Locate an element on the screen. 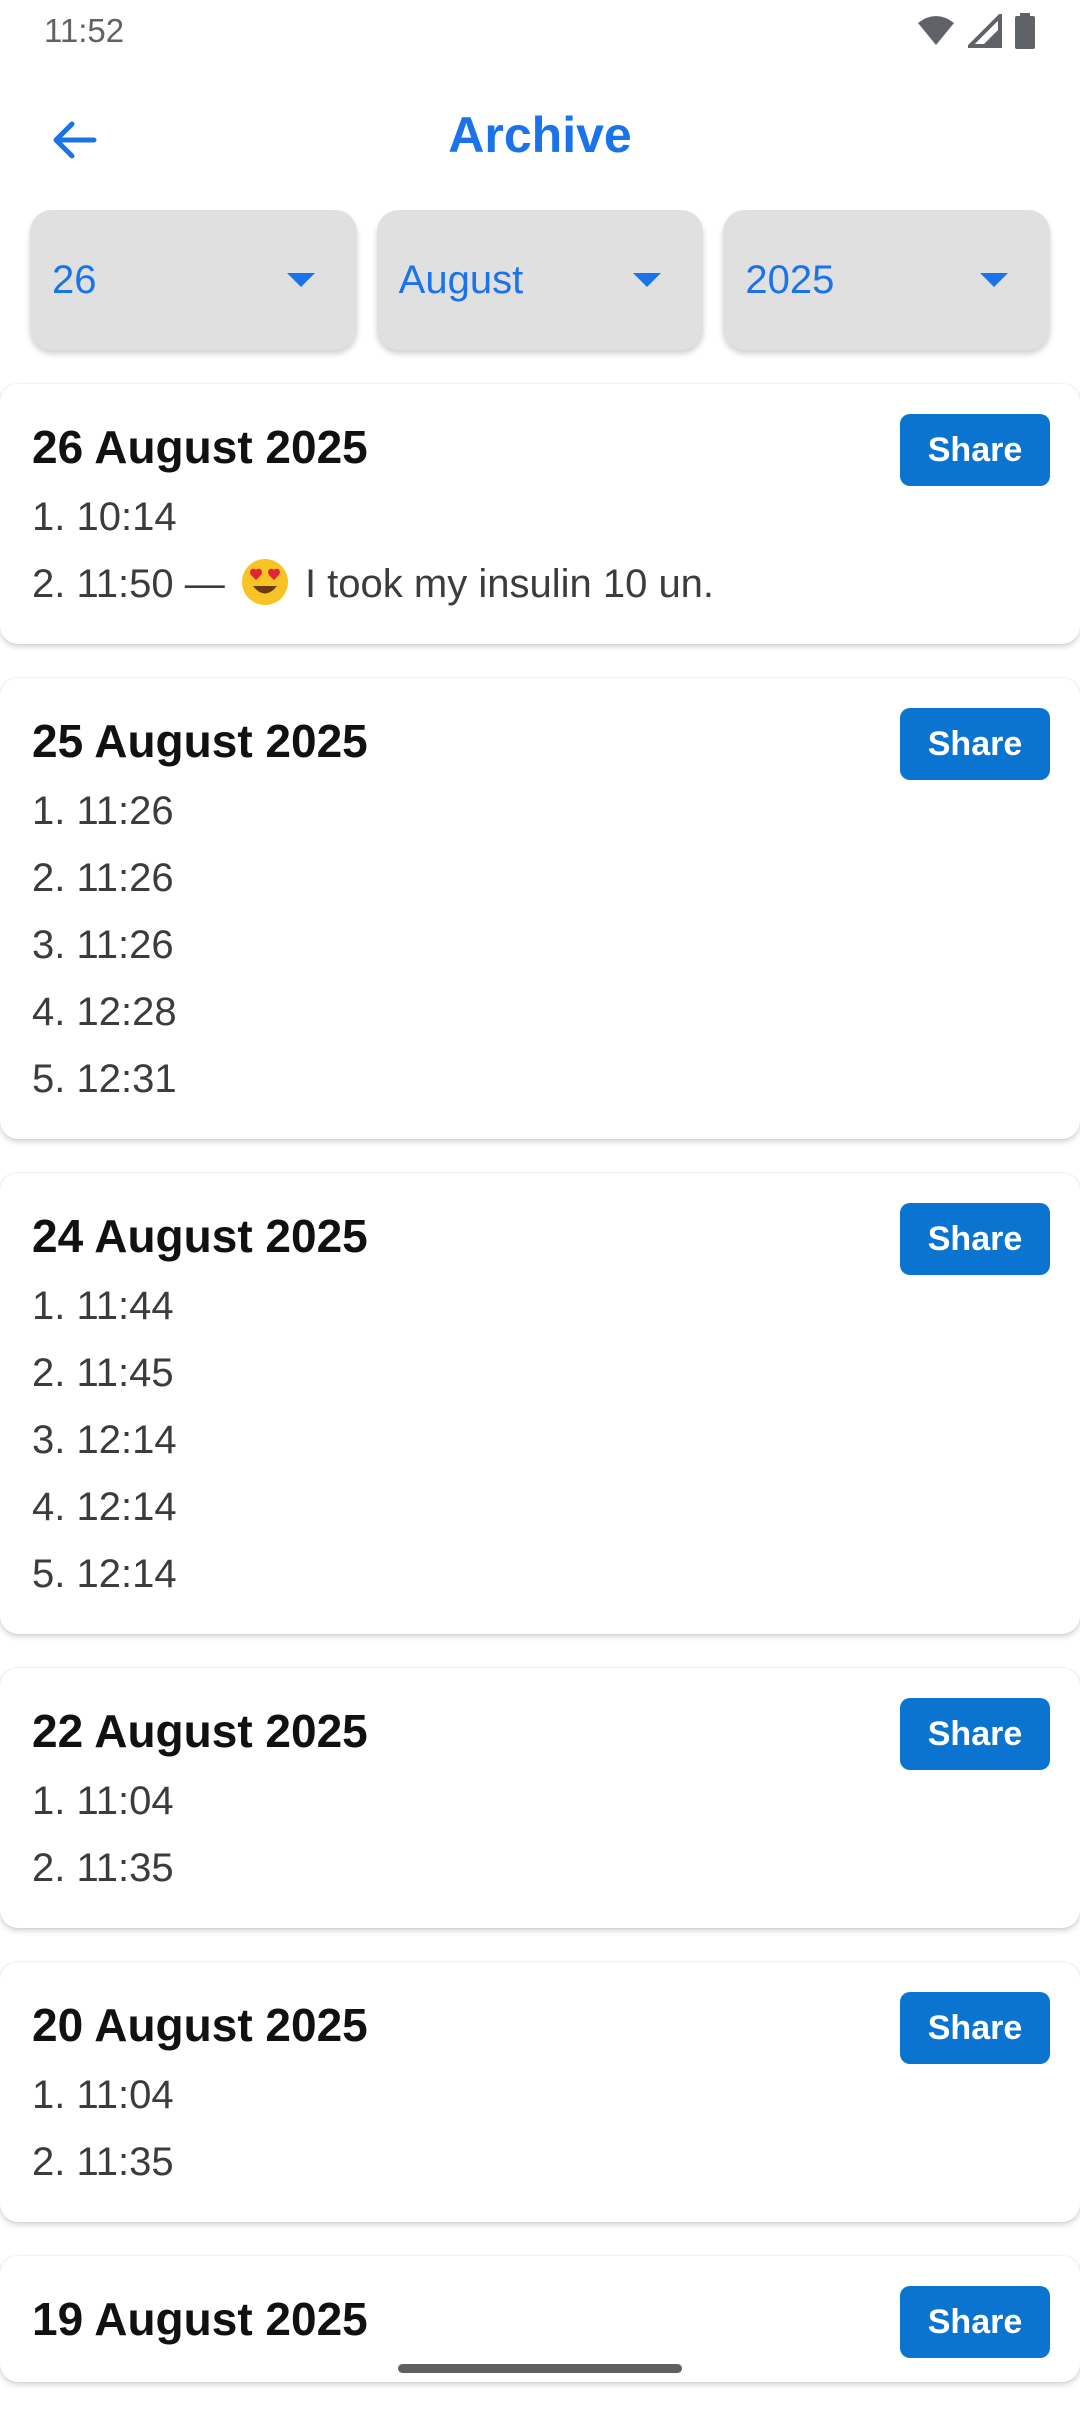 This screenshot has height=2416, width=1080. entry-item: 2. 11:45 is located at coordinates (103, 1373).